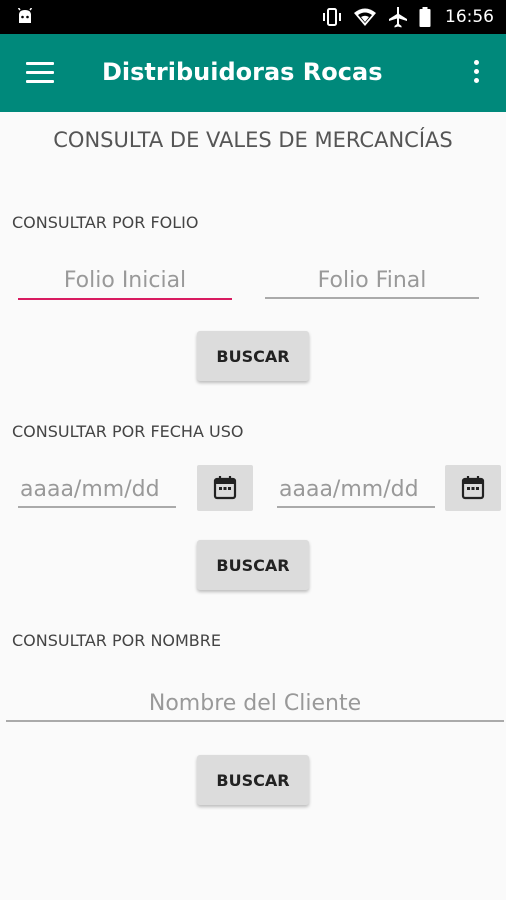 The image size is (506, 900). What do you see at coordinates (332, 17) in the screenshot?
I see `vibrate-icon` at bounding box center [332, 17].